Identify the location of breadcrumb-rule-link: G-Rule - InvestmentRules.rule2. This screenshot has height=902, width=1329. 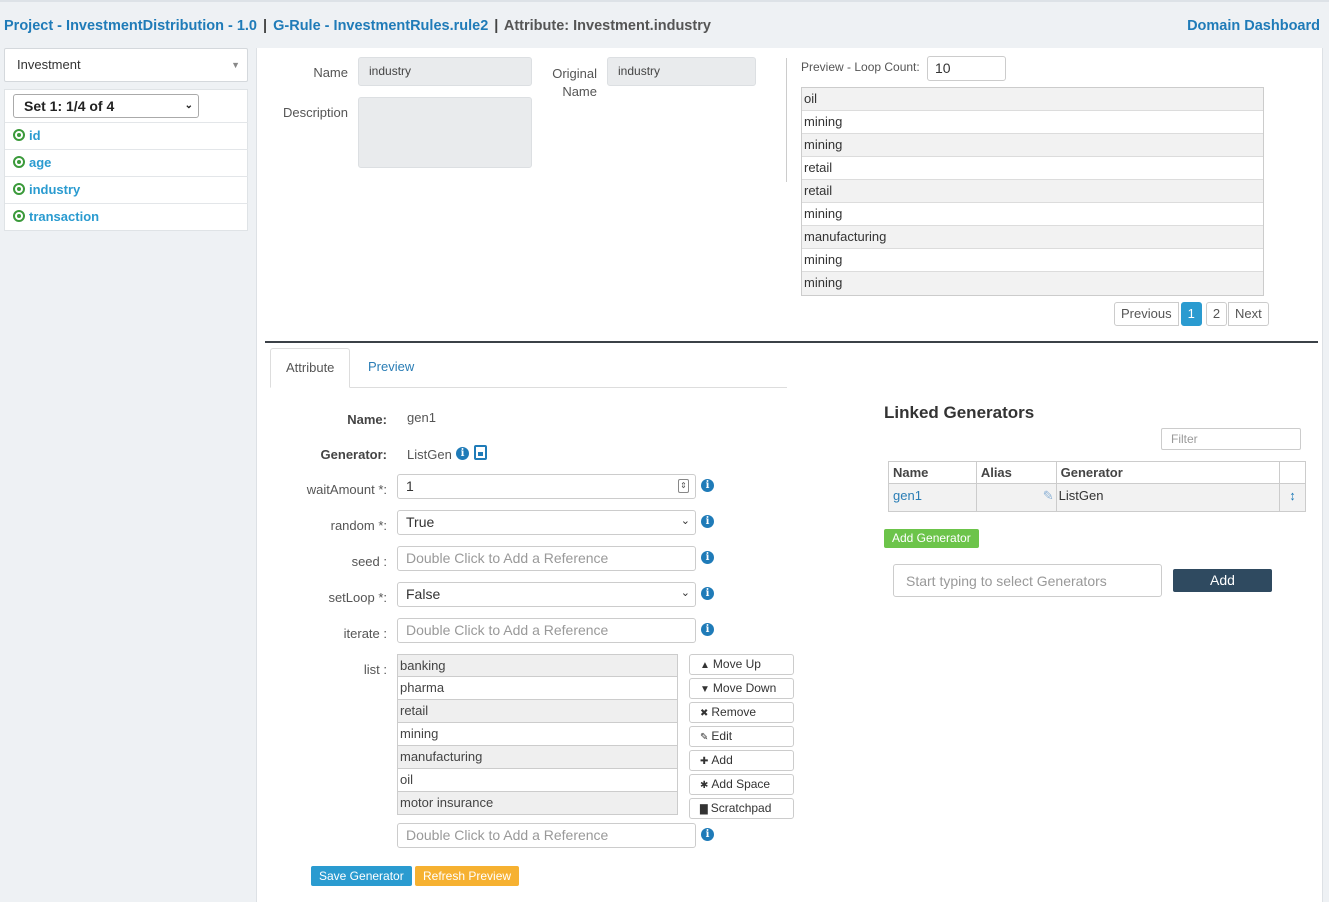
(380, 26).